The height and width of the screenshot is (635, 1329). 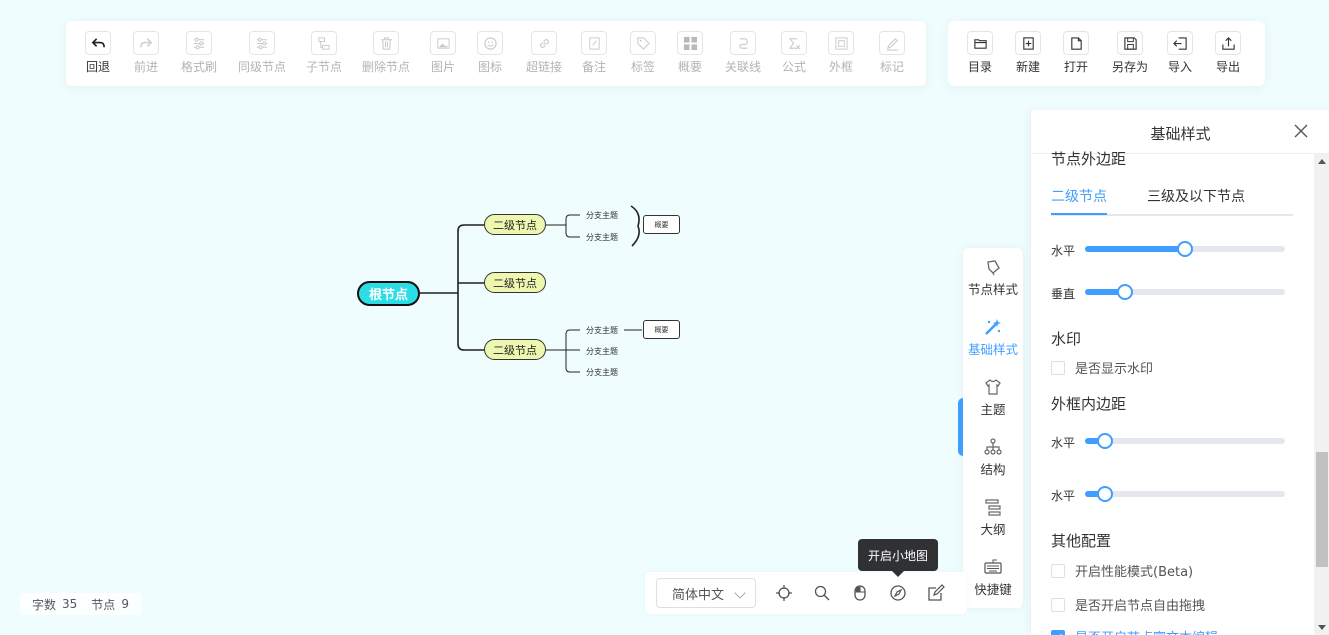 What do you see at coordinates (993, 338) in the screenshot?
I see `sidebar-item-basic-style: 基础样式` at bounding box center [993, 338].